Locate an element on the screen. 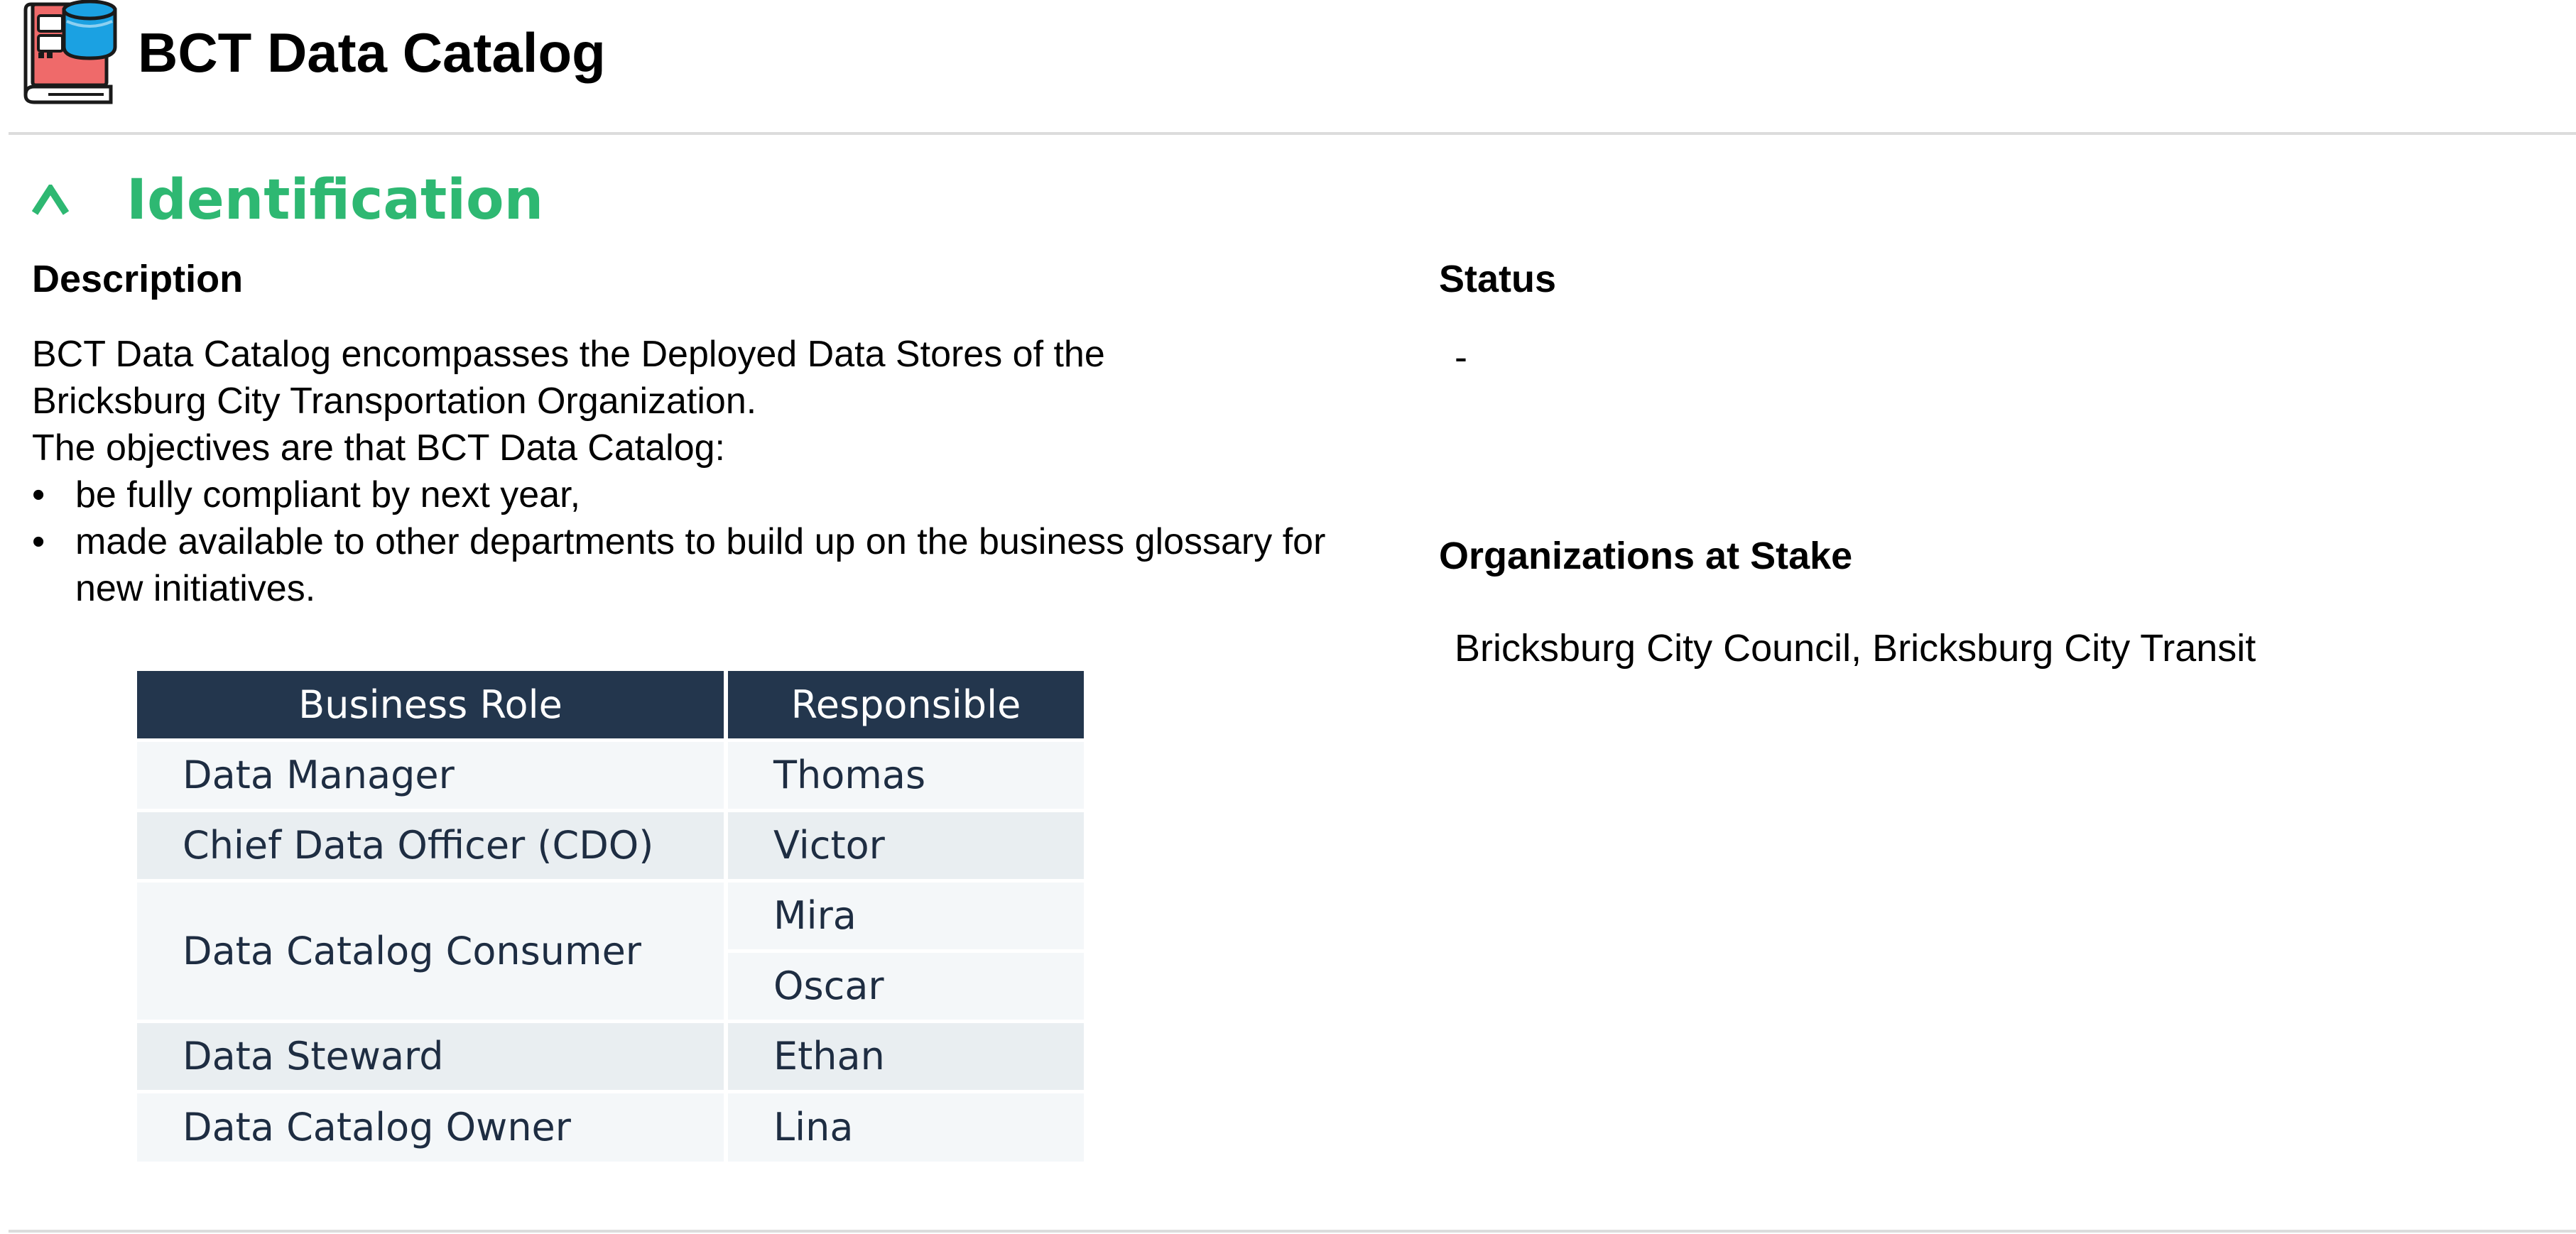 This screenshot has height=1234, width=2576. chevron-up-icon is located at coordinates (51, 200).